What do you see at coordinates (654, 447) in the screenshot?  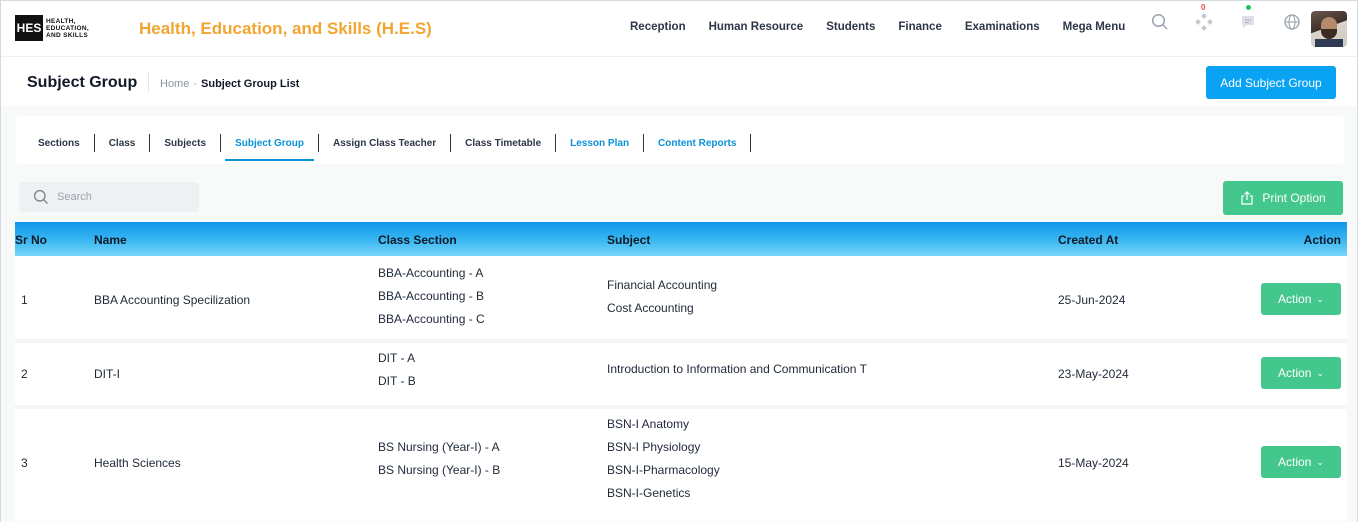 I see `subject-item: BSN-I Physiology` at bounding box center [654, 447].